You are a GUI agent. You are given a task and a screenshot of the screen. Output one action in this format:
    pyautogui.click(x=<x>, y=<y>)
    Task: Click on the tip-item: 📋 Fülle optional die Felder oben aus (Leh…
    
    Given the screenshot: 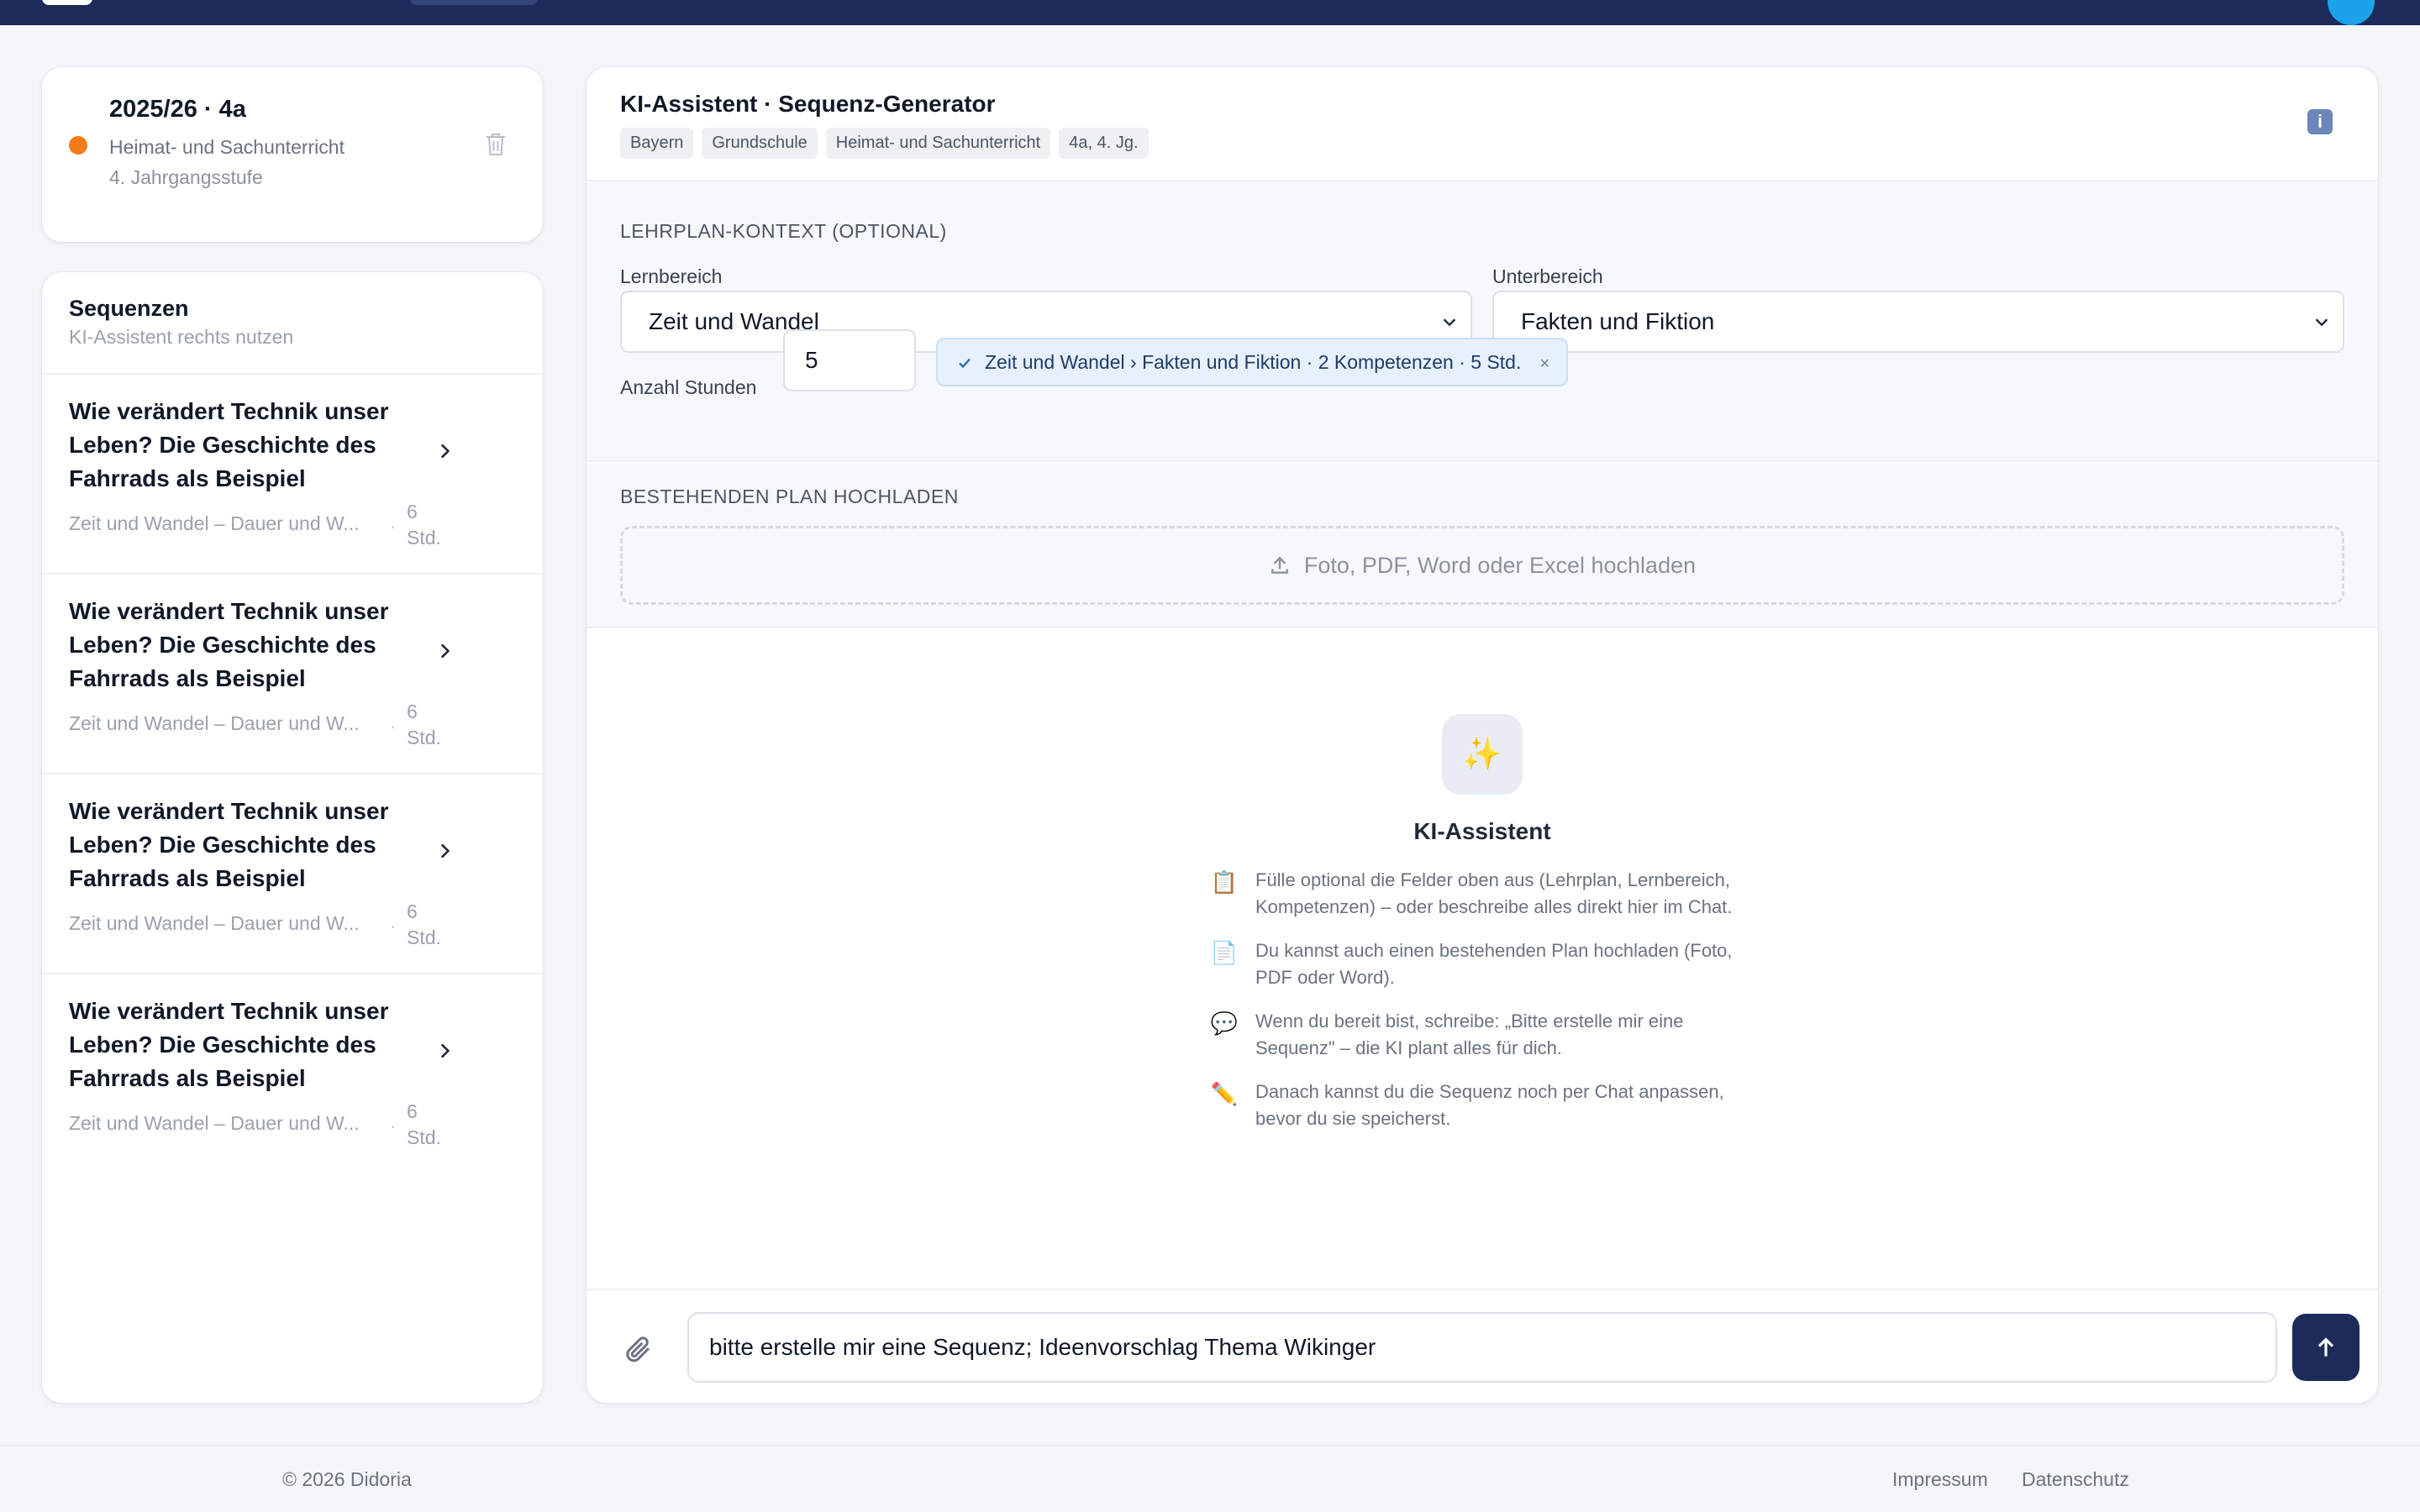 What is the action you would take?
    pyautogui.click(x=1479, y=894)
    